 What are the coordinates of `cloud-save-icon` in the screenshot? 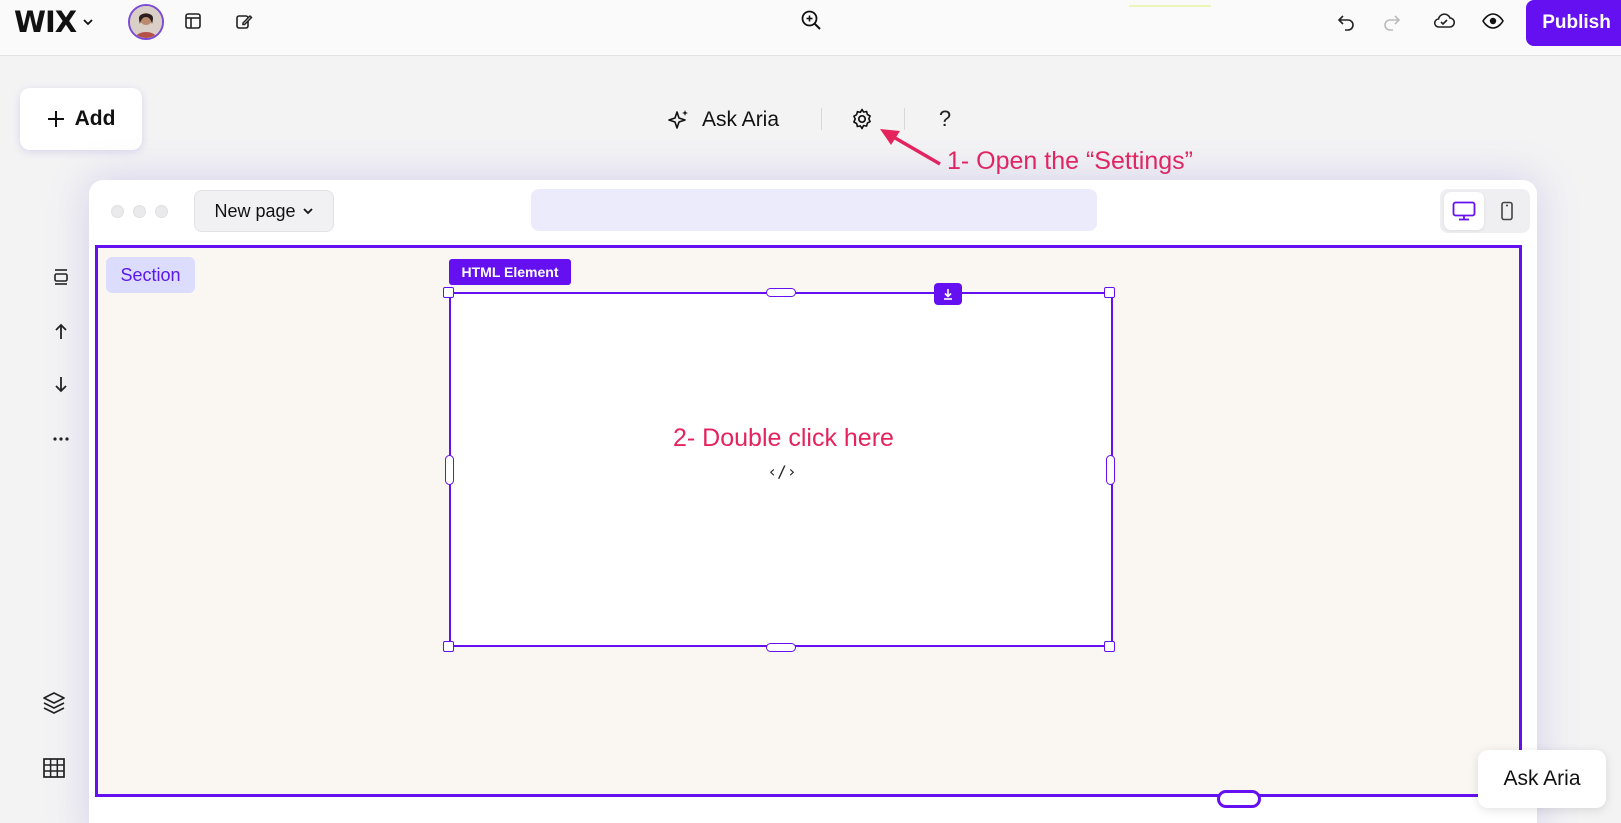 It's located at (1444, 21).